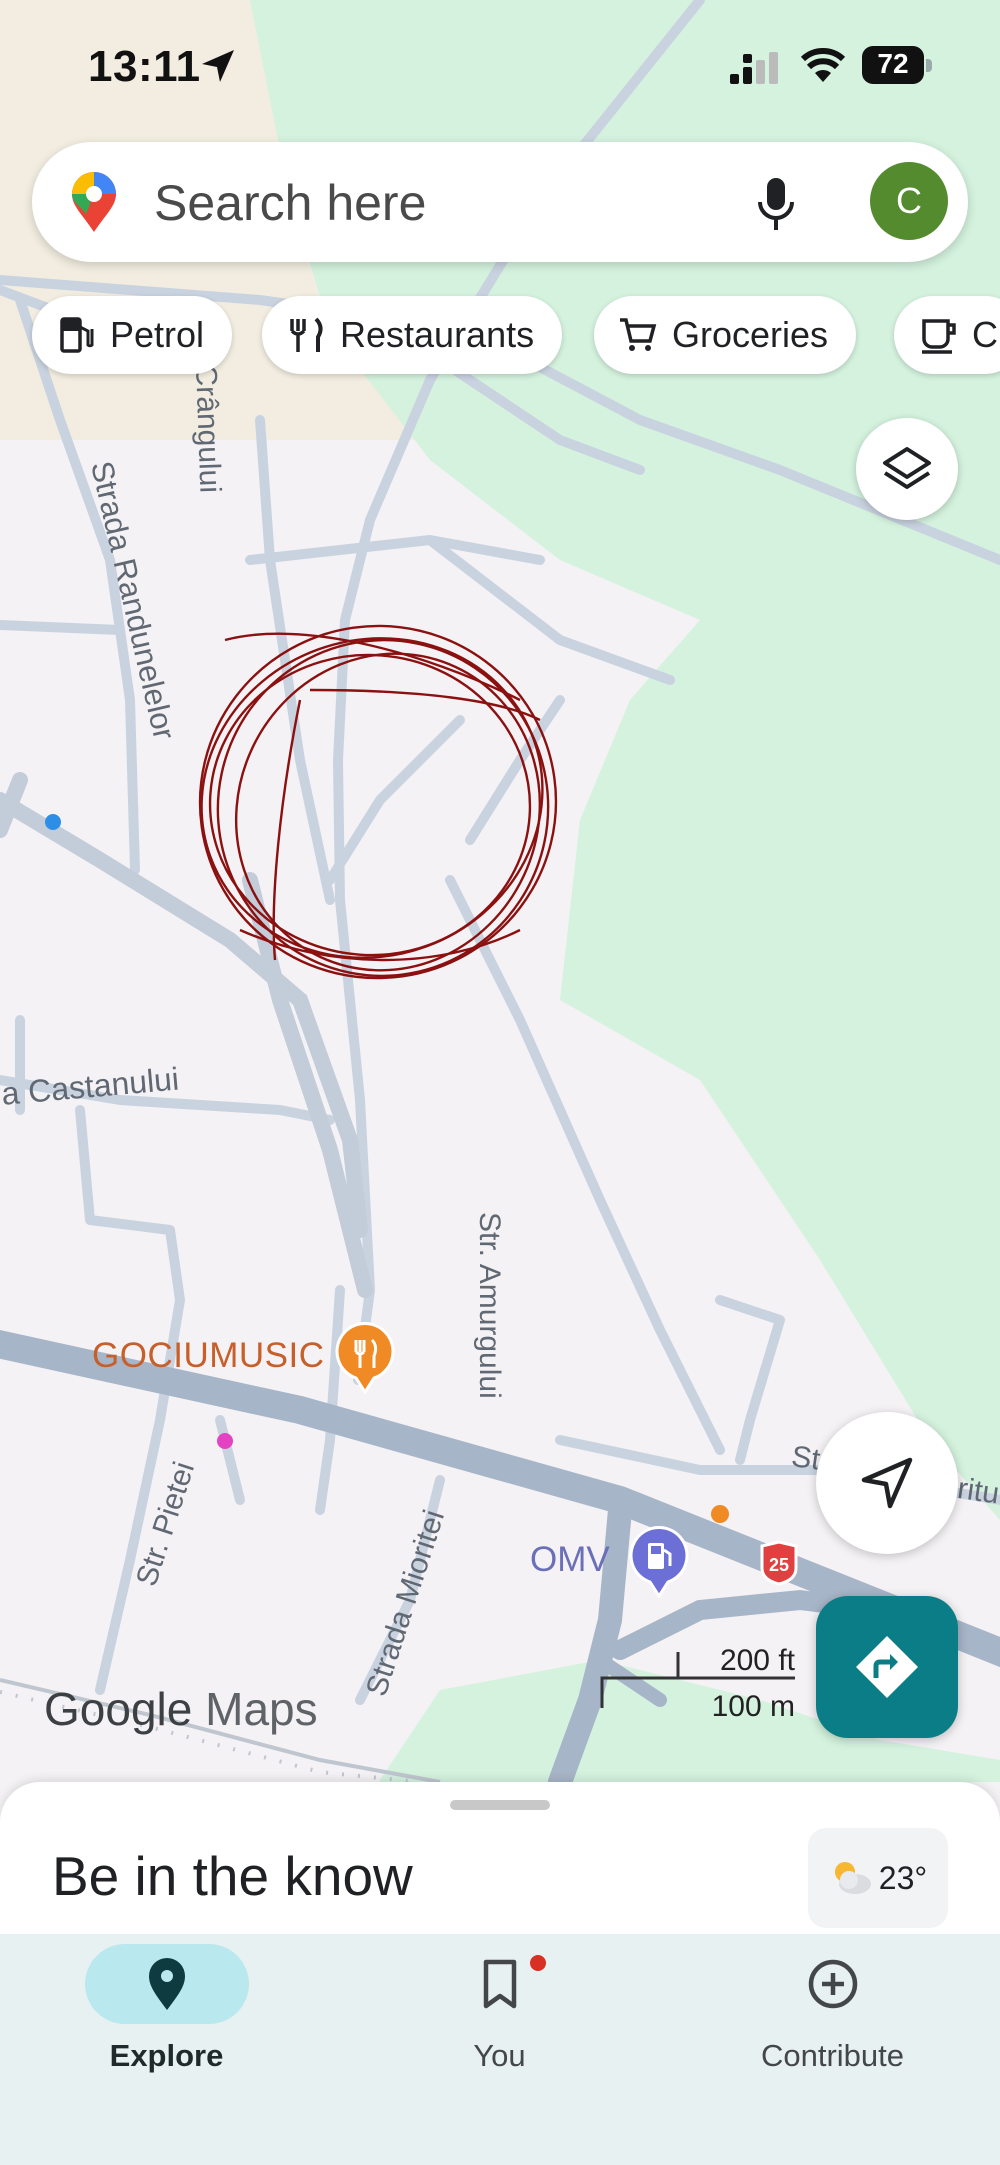  What do you see at coordinates (852, 1878) in the screenshot?
I see `partly-cloudy-icon` at bounding box center [852, 1878].